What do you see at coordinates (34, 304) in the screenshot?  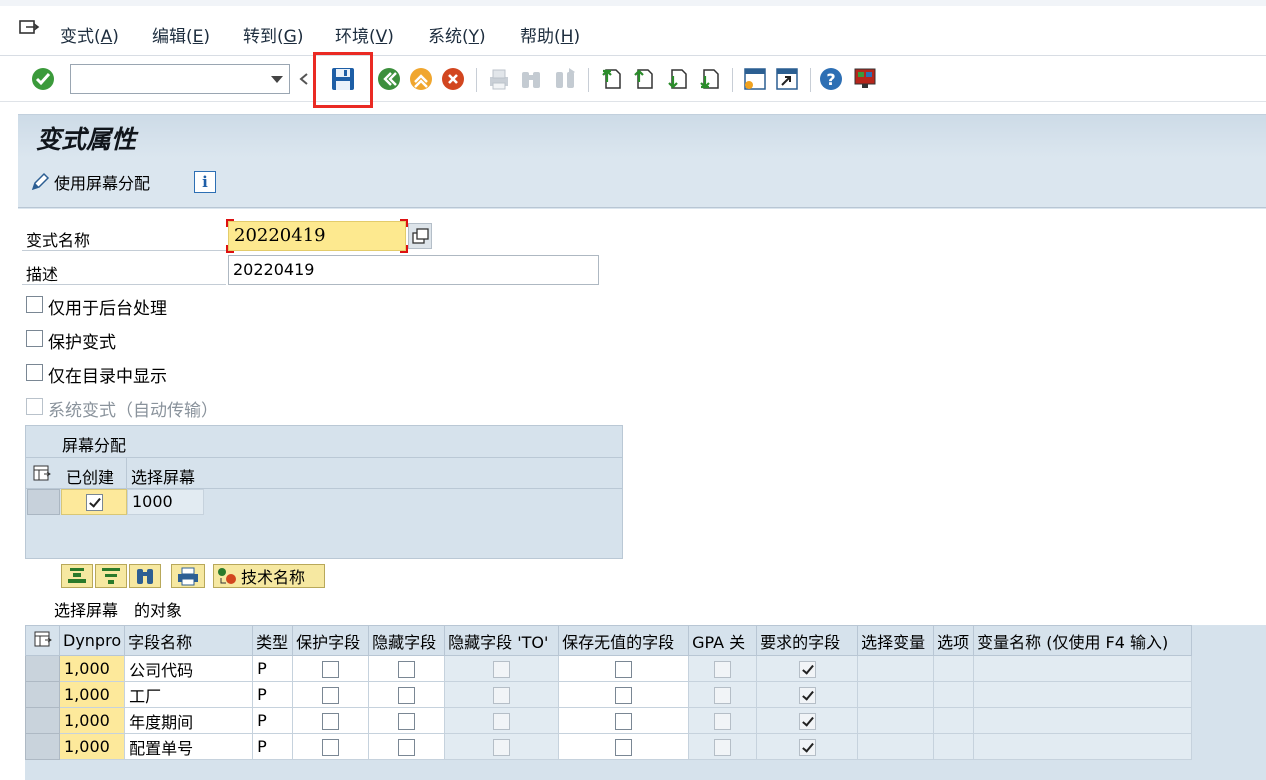 I see `background-only-checkbox` at bounding box center [34, 304].